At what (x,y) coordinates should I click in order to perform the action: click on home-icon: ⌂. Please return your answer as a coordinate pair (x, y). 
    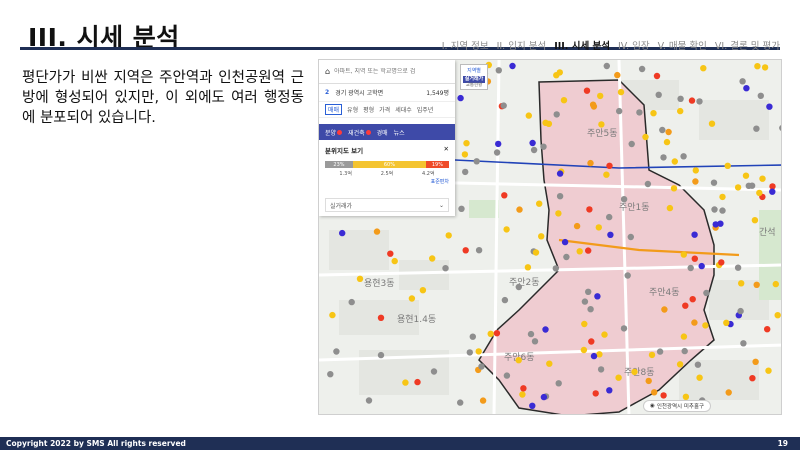
    Looking at the image, I should click on (327, 71).